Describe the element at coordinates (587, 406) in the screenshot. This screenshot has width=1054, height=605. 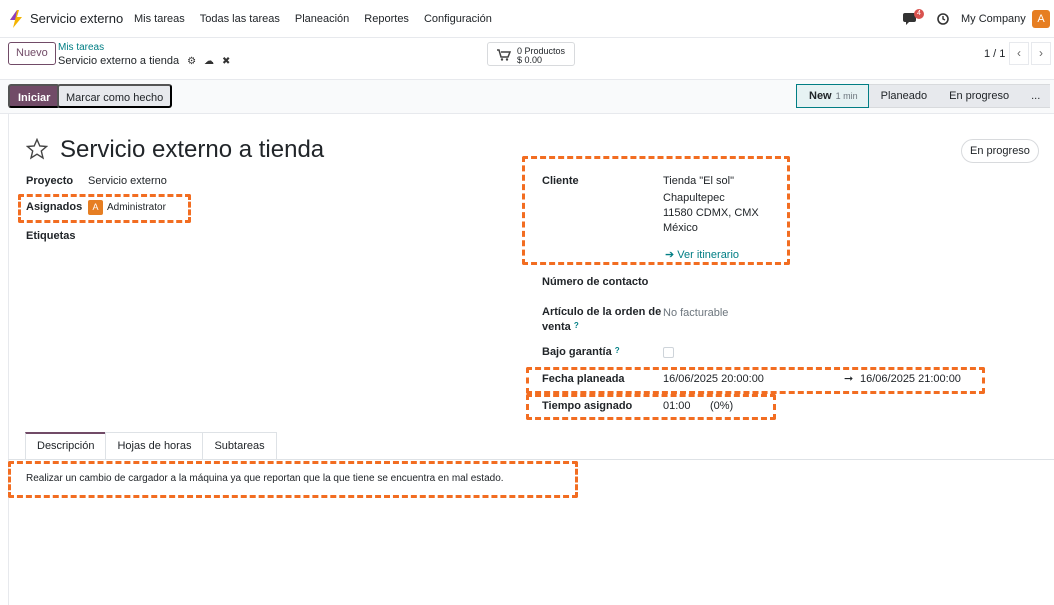
I see `allocated-time-label: Tiempo asignado` at that location.